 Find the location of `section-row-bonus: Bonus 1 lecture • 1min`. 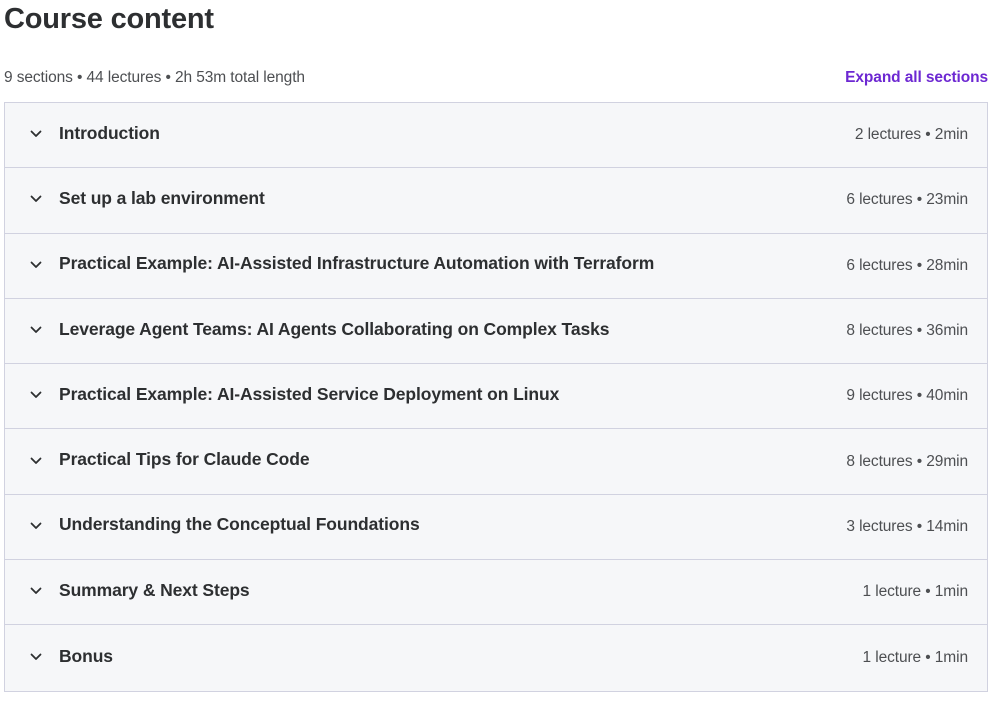

section-row-bonus: Bonus 1 lecture • 1min is located at coordinates (496, 658).